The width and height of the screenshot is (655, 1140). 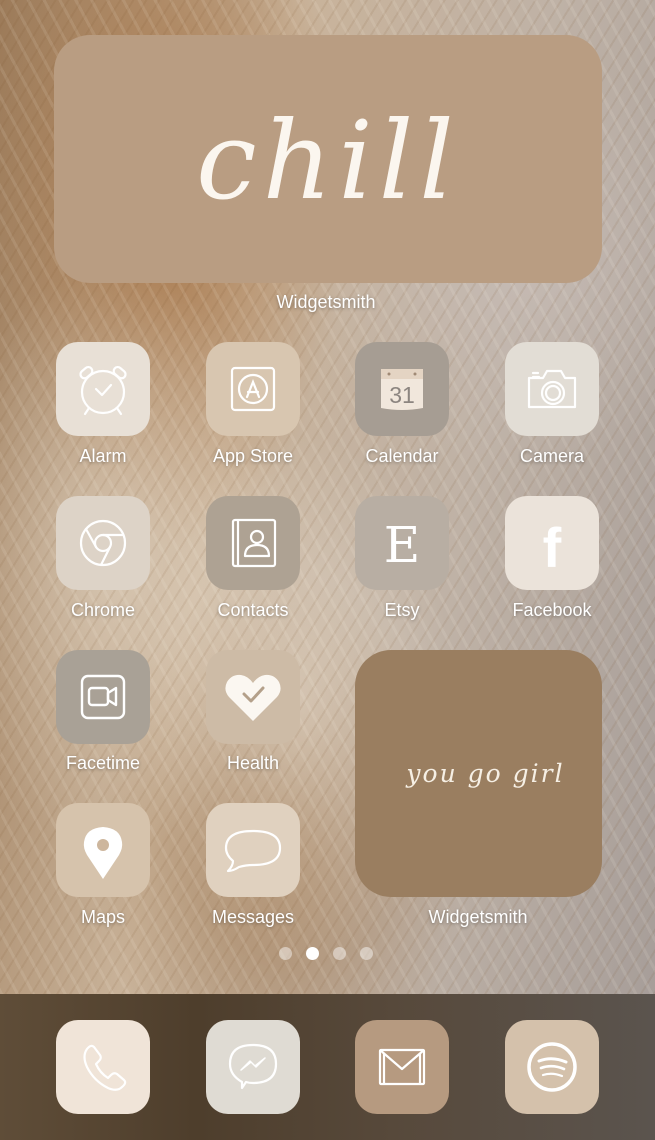 I want to click on app-camera-label: Camera, so click(x=552, y=456).